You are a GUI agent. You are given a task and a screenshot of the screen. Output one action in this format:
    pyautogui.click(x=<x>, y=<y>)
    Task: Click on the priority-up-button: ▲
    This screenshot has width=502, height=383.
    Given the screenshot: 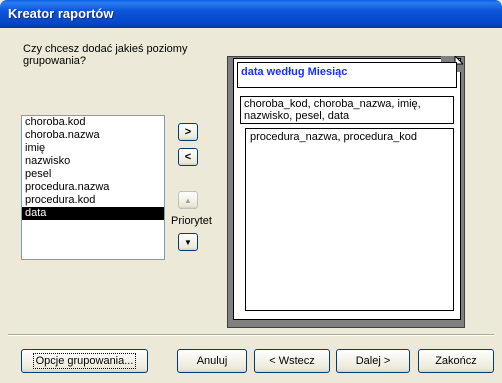 What is the action you would take?
    pyautogui.click(x=188, y=200)
    